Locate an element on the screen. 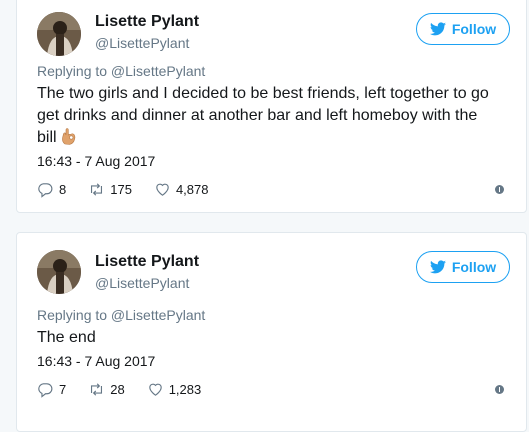 This screenshot has width=529, height=432. retweet-button: 175 is located at coordinates (110, 189).